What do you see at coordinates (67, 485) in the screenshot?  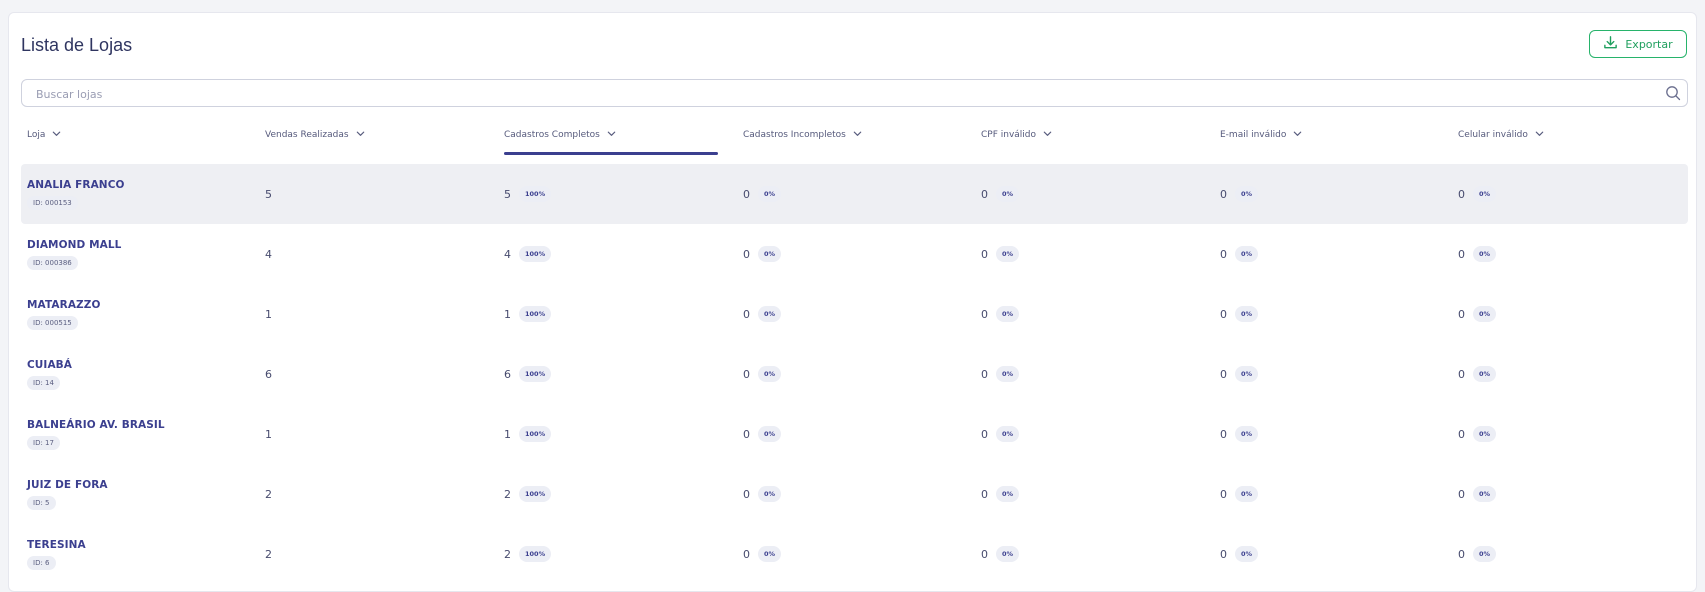 I see `store-name: JUIZ DE FORA` at bounding box center [67, 485].